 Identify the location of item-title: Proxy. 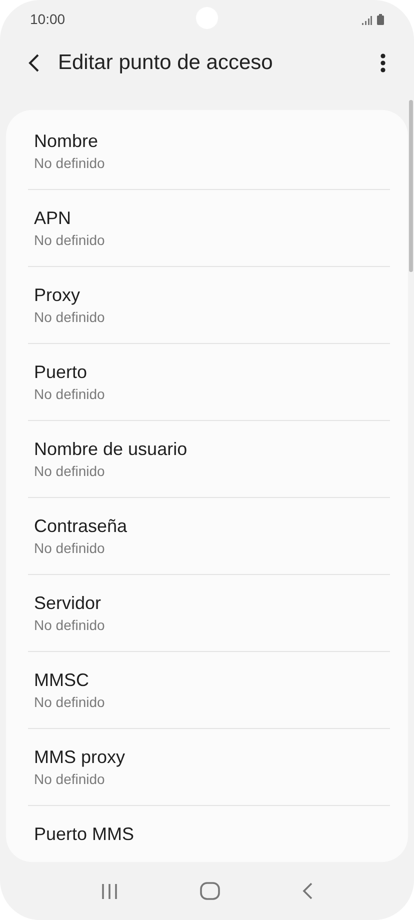
(57, 295).